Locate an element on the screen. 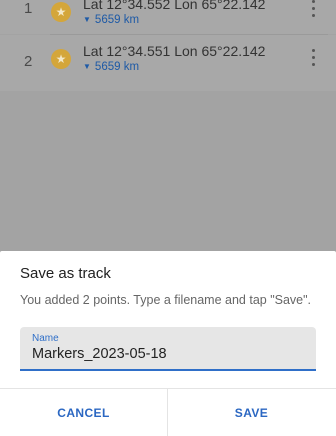 This screenshot has width=336, height=436. dialog-actions: CANCEL SAVE is located at coordinates (168, 412).